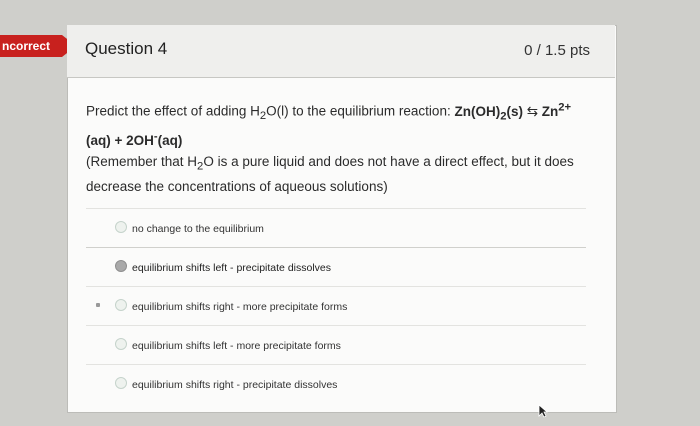 This screenshot has height=426, width=700. What do you see at coordinates (557, 50) in the screenshot?
I see `question-points: 0 / 1.5 pts` at bounding box center [557, 50].